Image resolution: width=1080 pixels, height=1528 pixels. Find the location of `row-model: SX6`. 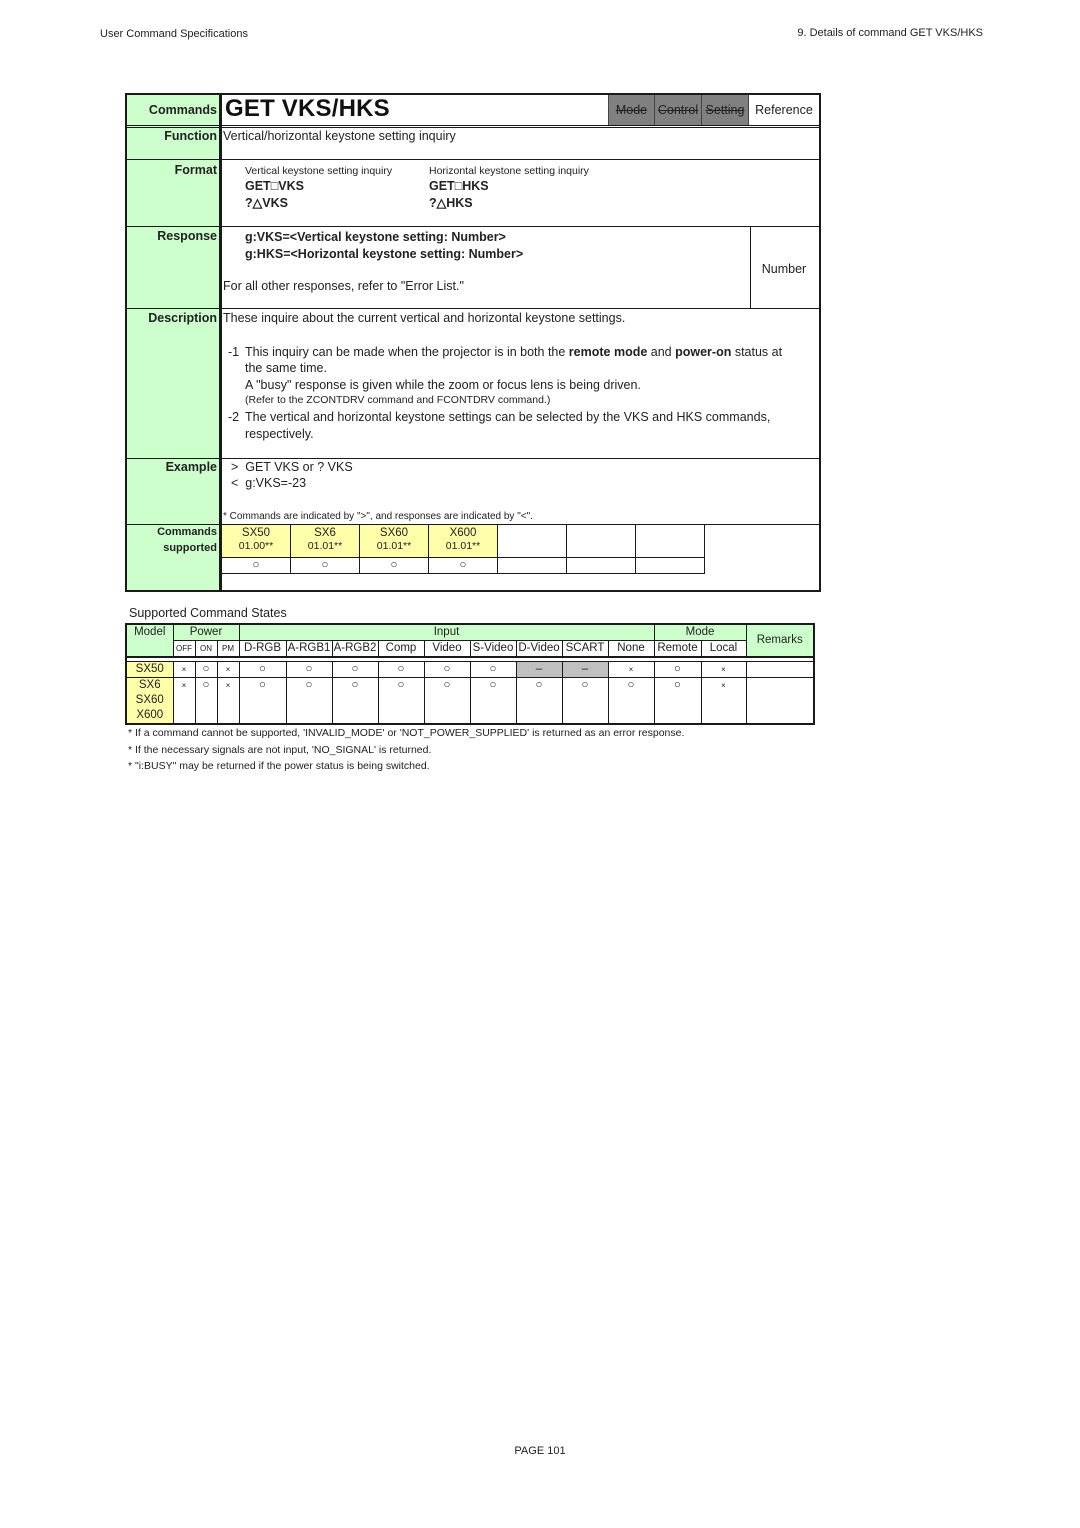

row-model: SX6 is located at coordinates (149, 685).